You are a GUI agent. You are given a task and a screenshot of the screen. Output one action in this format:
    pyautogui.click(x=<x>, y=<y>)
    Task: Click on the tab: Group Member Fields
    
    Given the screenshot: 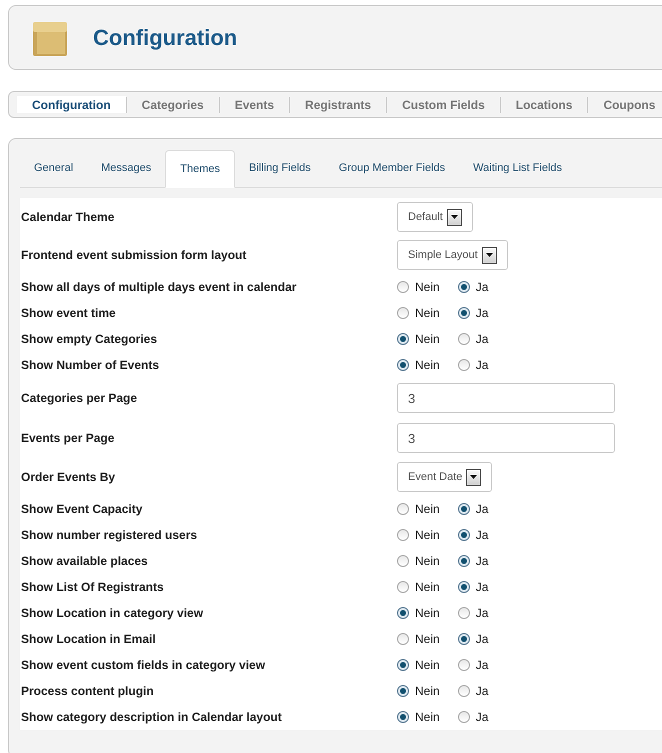 What is the action you would take?
    pyautogui.click(x=392, y=168)
    